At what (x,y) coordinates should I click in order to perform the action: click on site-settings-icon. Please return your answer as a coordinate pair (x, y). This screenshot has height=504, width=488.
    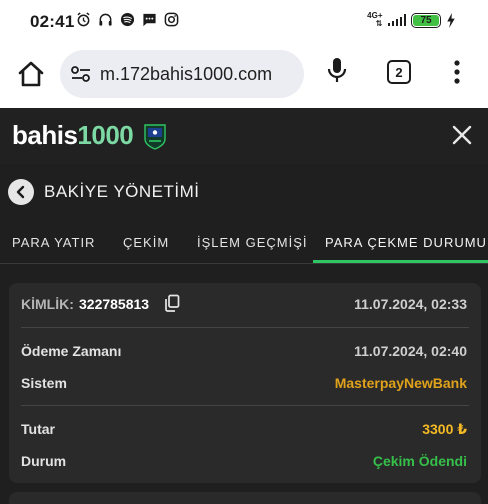
    Looking at the image, I should click on (81, 74).